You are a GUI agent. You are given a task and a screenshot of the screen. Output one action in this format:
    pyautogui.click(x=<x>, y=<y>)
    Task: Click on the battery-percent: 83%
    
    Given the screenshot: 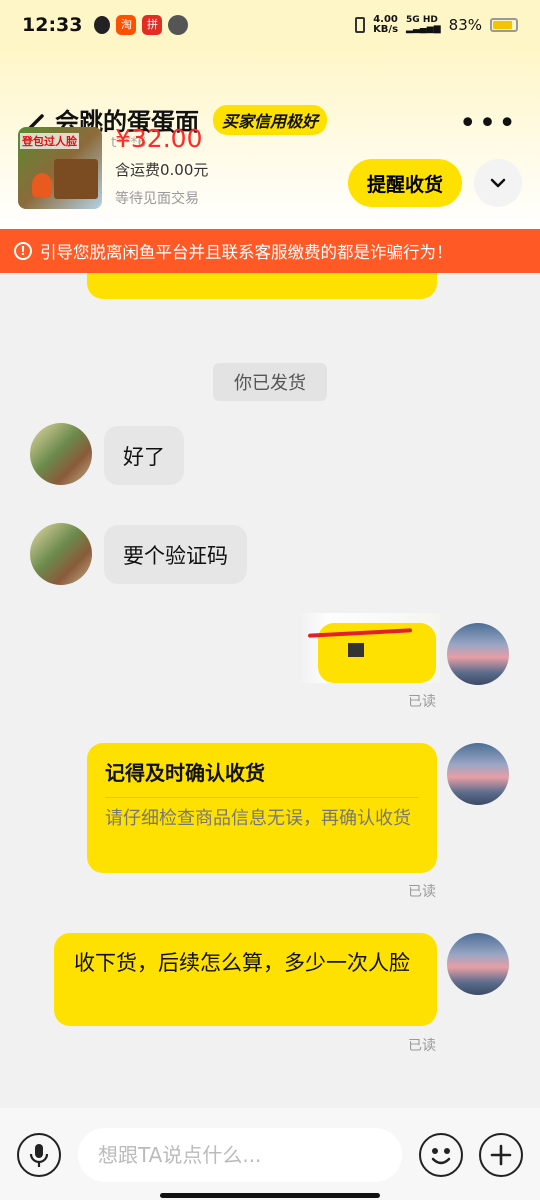 What is the action you would take?
    pyautogui.click(x=465, y=25)
    